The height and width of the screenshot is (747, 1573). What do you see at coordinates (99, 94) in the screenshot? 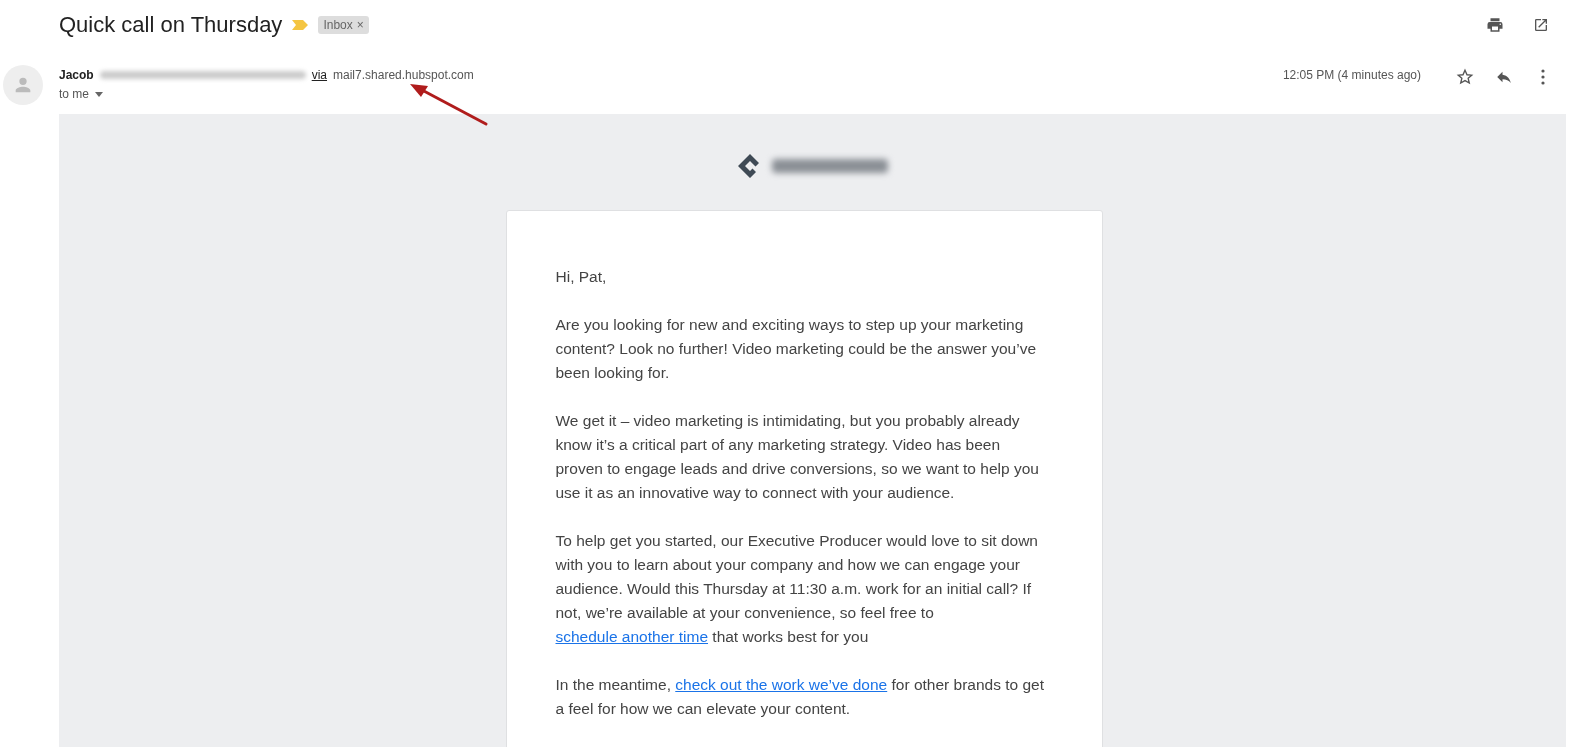
I see `caret-icon` at bounding box center [99, 94].